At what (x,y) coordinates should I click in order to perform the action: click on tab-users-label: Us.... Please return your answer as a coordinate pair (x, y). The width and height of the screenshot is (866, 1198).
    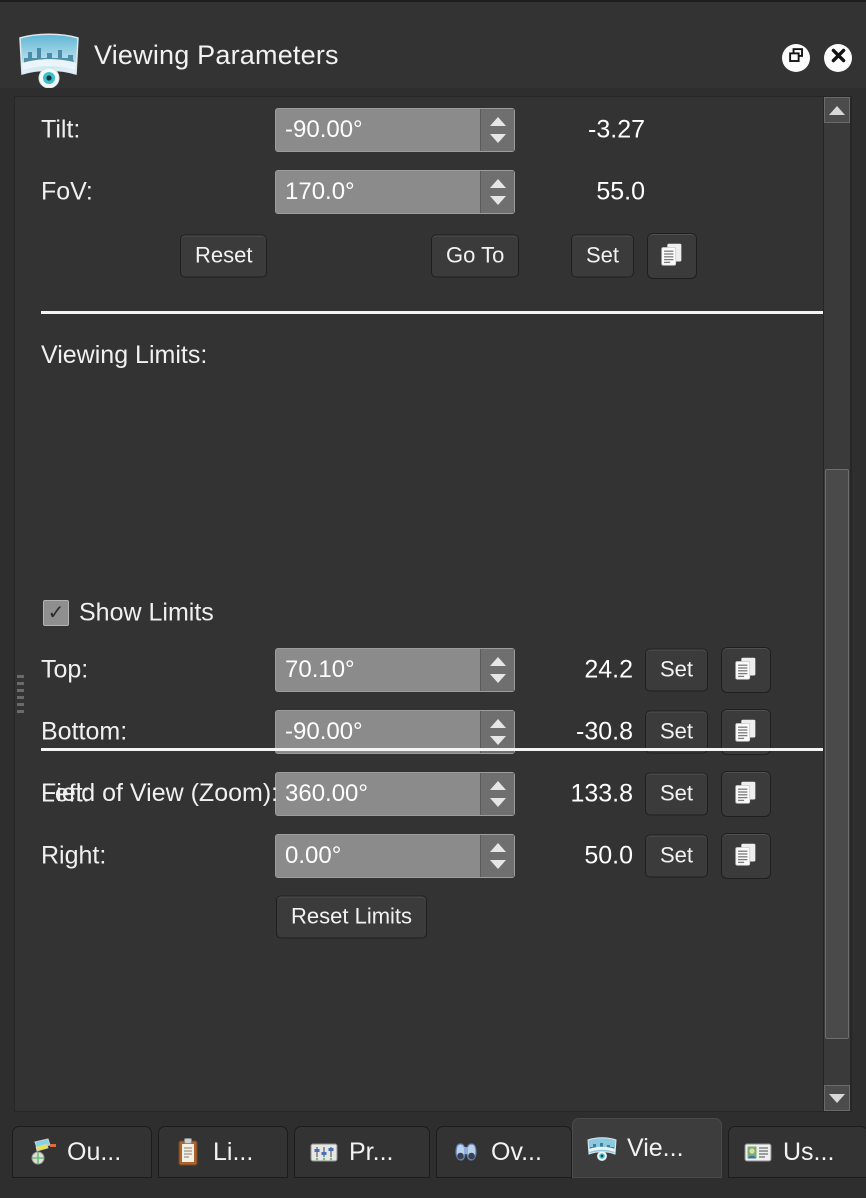
    Looking at the image, I should click on (809, 1151).